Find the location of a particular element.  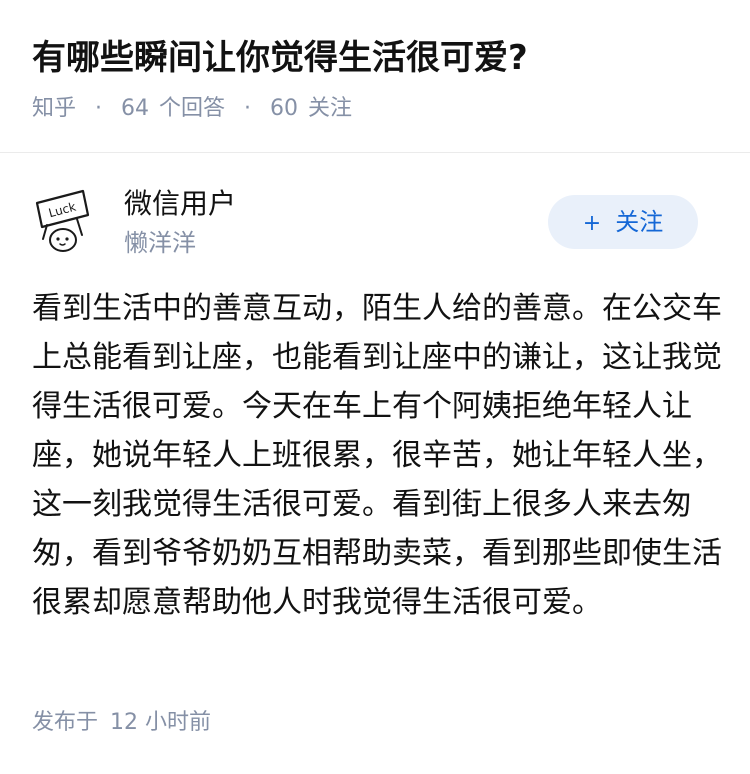

follower-count-label: 关注 is located at coordinates (330, 108).